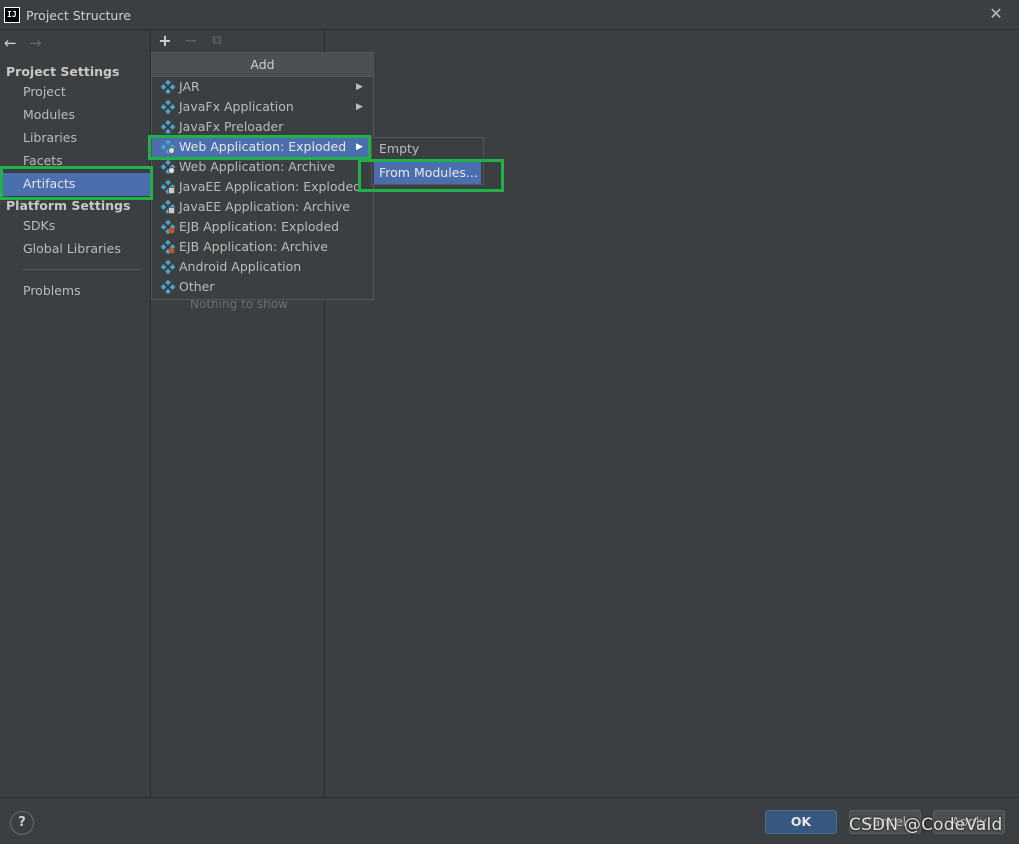  Describe the element at coordinates (262, 287) in the screenshot. I see `menu-item-other: Other` at that location.